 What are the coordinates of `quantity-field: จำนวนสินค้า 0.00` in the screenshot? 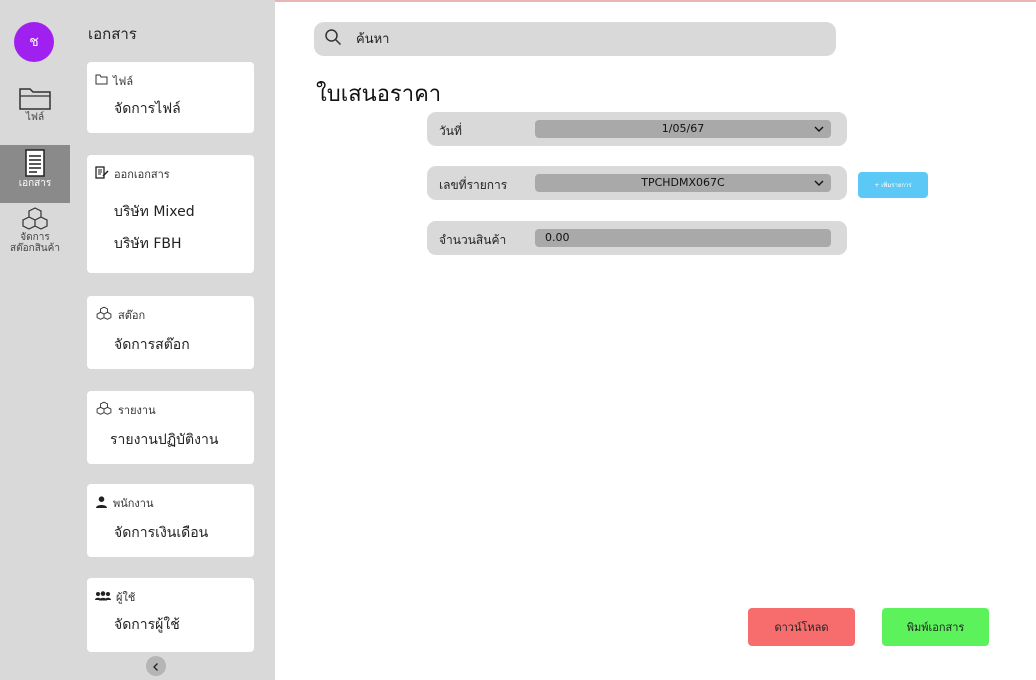 It's located at (637, 238).